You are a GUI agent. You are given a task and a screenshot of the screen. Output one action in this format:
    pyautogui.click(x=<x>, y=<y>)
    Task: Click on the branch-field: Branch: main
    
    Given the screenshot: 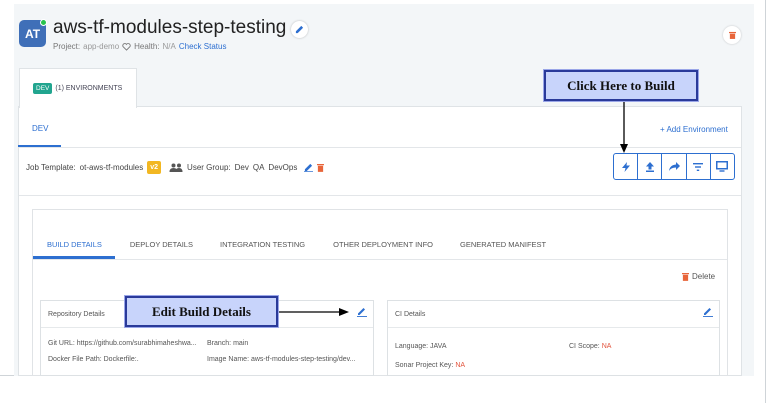 What is the action you would take?
    pyautogui.click(x=228, y=343)
    